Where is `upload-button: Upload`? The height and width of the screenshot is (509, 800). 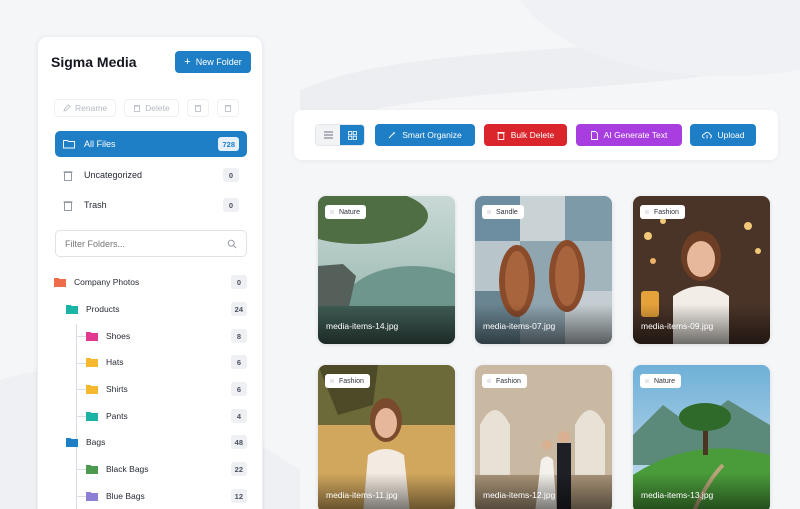
upload-button: Upload is located at coordinates (723, 135).